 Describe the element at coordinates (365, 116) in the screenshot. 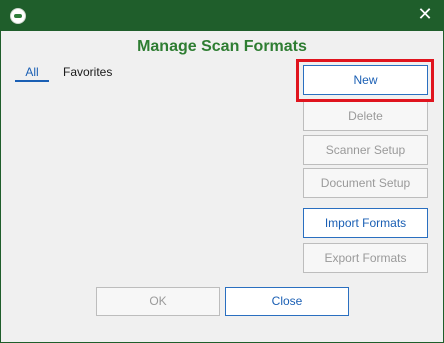

I see `delete-button: Delete` at that location.